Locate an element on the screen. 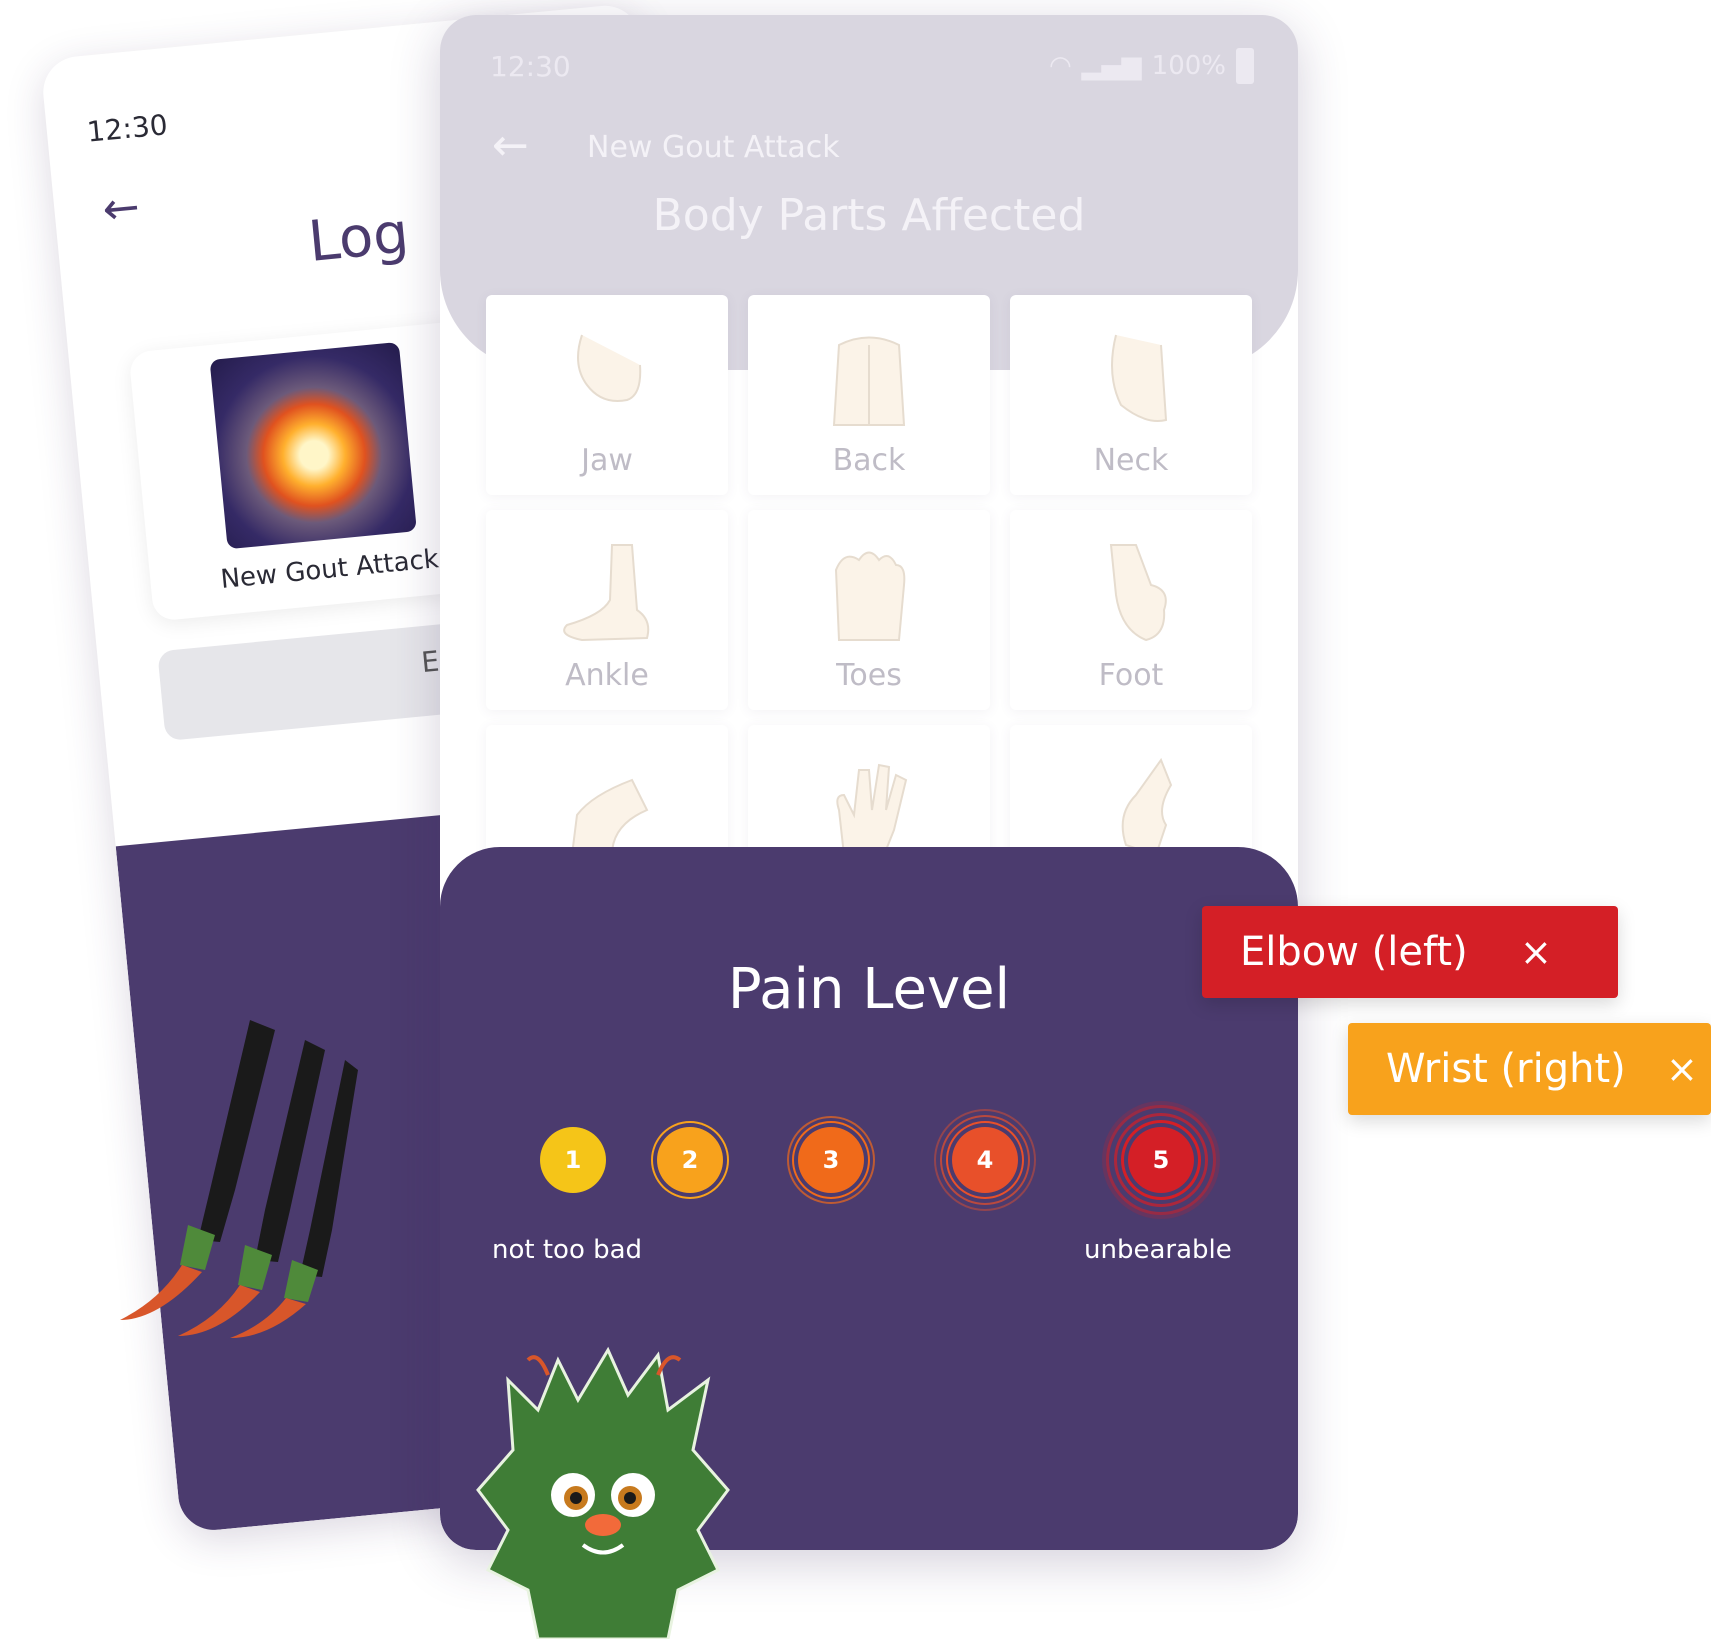 The height and width of the screenshot is (1639, 1711). pain-max-label: unbearable is located at coordinates (1158, 1250).